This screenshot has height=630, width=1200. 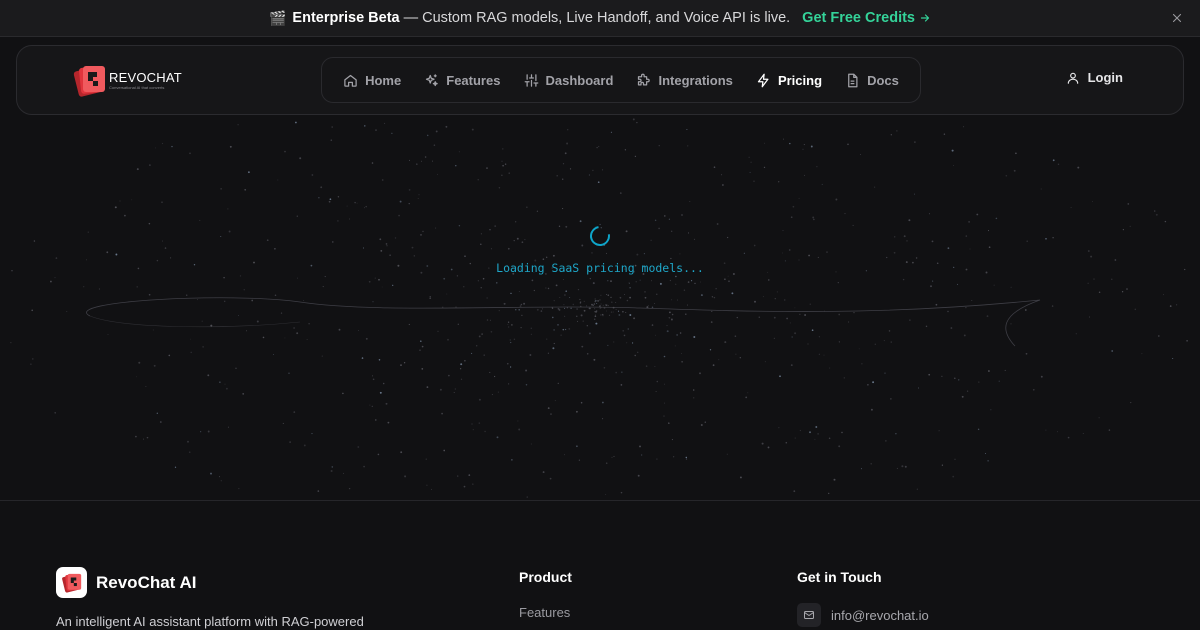 What do you see at coordinates (863, 615) in the screenshot?
I see `footer-contact-email: info@revochat.io` at bounding box center [863, 615].